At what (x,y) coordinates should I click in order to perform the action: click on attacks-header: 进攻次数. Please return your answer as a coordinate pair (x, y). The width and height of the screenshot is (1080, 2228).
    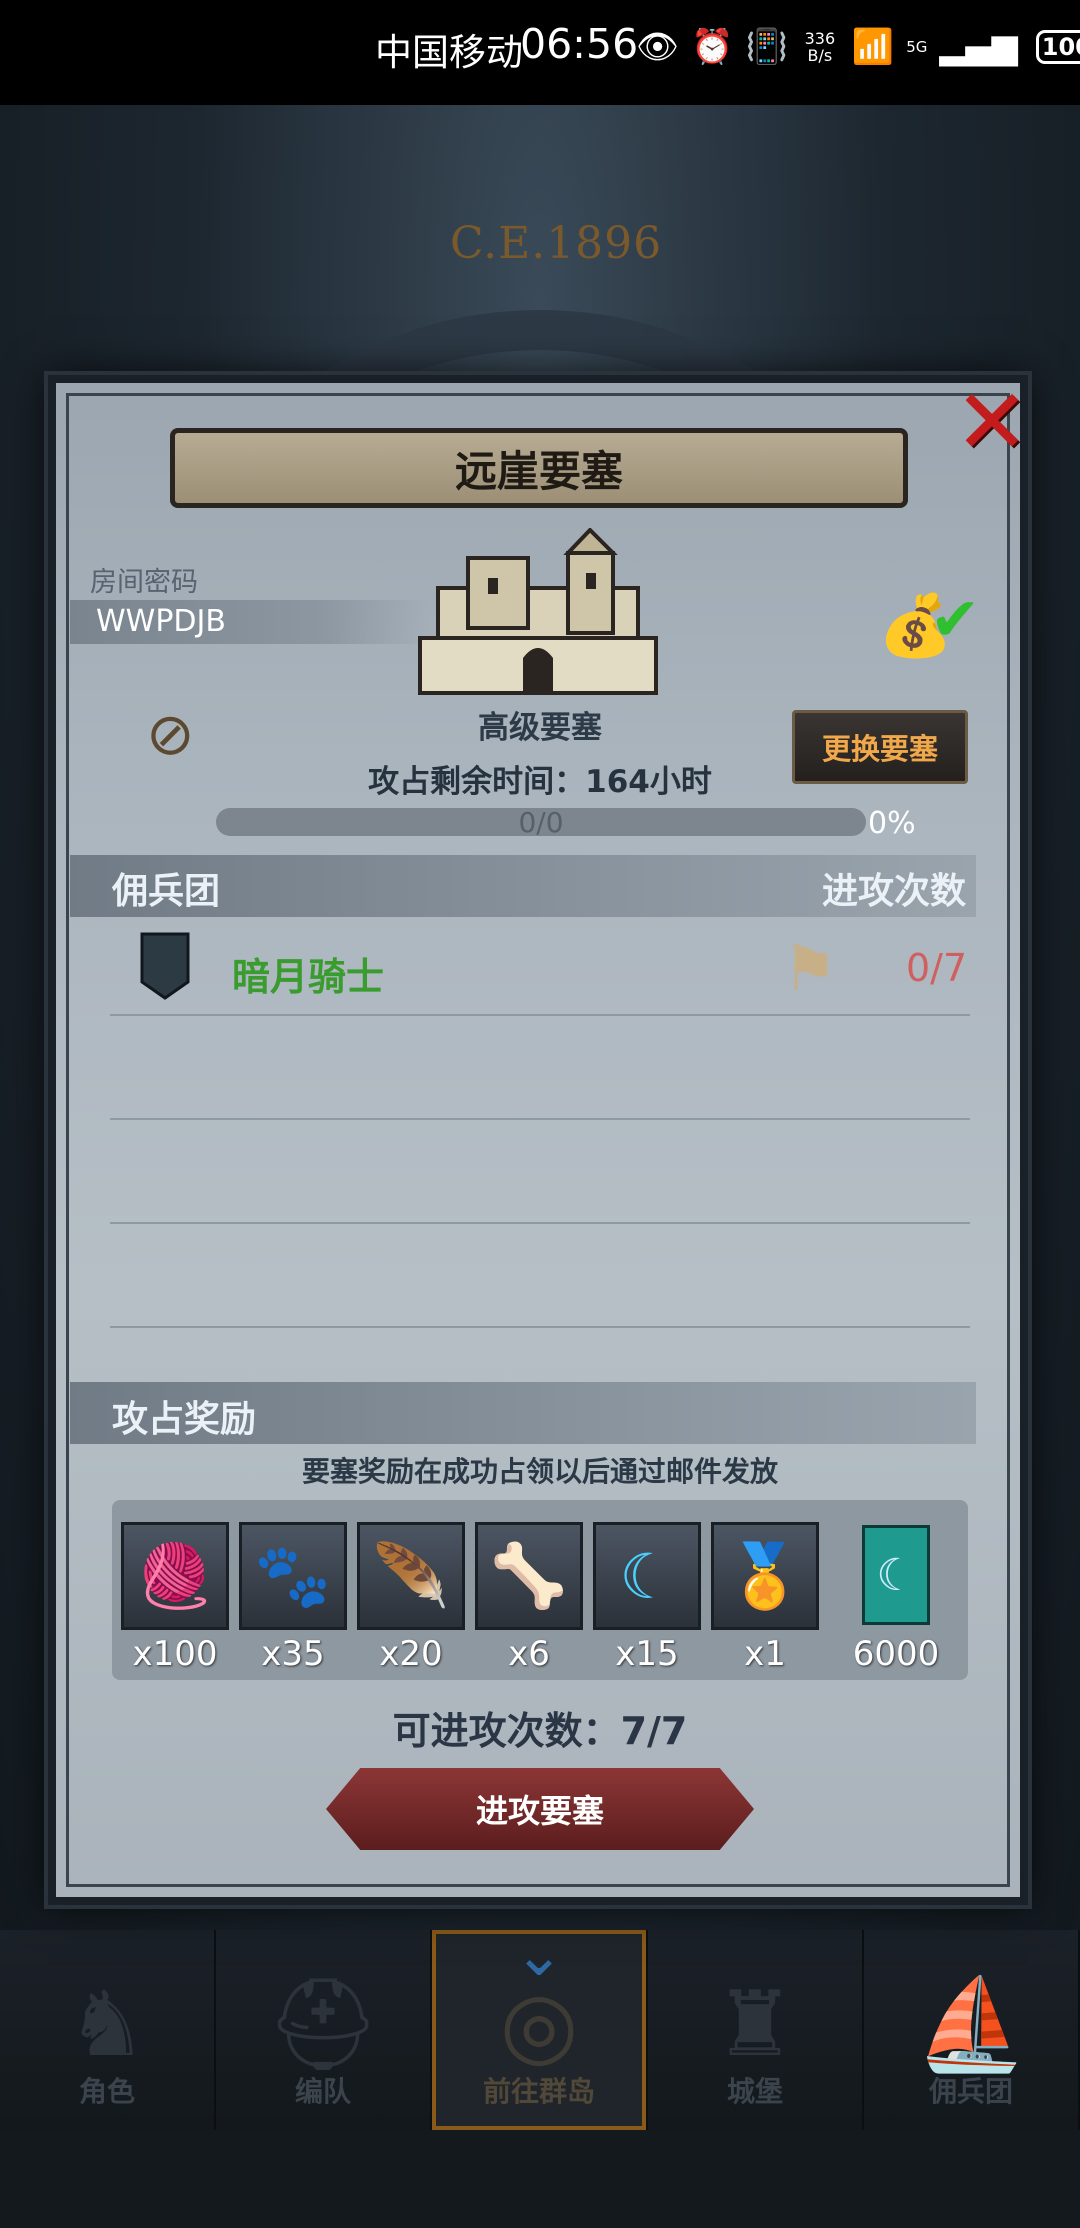
    Looking at the image, I should click on (894, 891).